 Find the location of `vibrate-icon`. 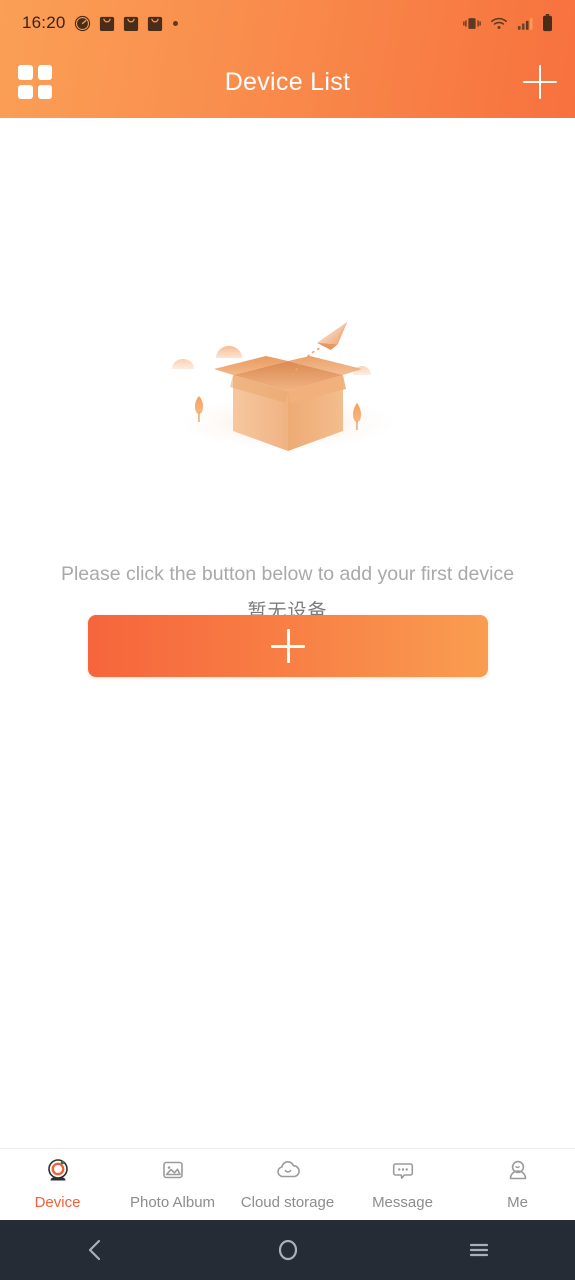

vibrate-icon is located at coordinates (472, 23).